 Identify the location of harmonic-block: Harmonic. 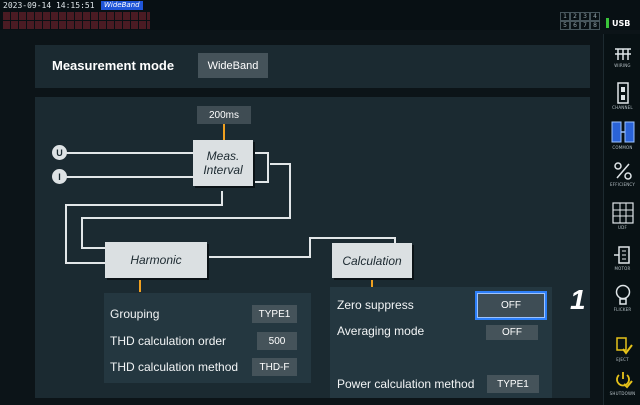
(156, 260).